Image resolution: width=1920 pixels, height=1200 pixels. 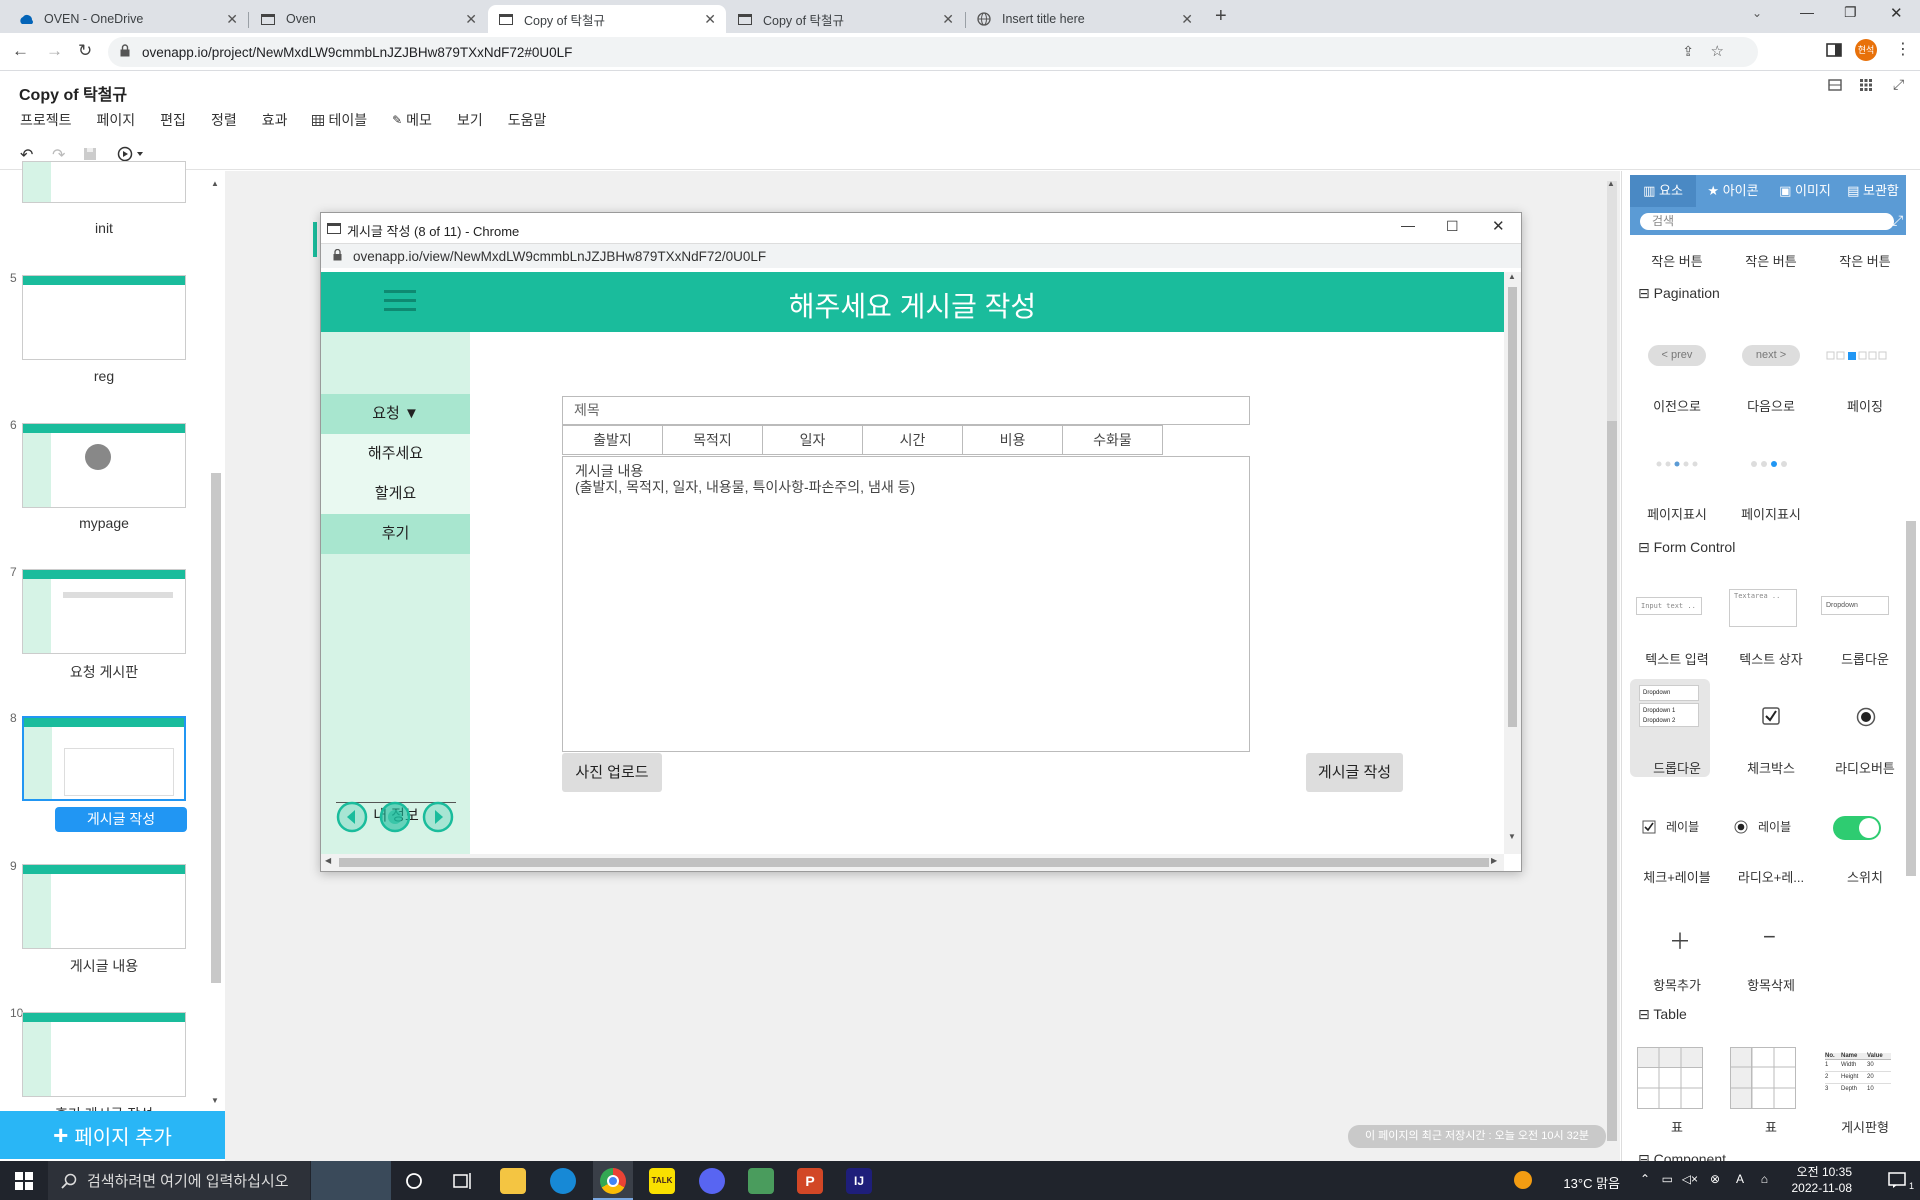 What do you see at coordinates (1688, 51) in the screenshot?
I see `share-icon: ⇪` at bounding box center [1688, 51].